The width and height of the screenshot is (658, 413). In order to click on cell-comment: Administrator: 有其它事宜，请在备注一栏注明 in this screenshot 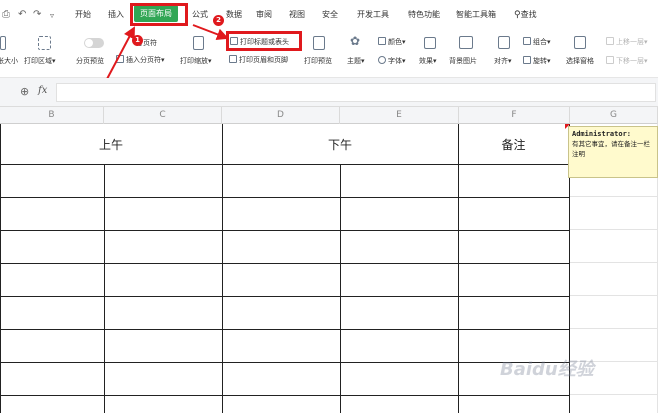, I will do `click(613, 152)`.